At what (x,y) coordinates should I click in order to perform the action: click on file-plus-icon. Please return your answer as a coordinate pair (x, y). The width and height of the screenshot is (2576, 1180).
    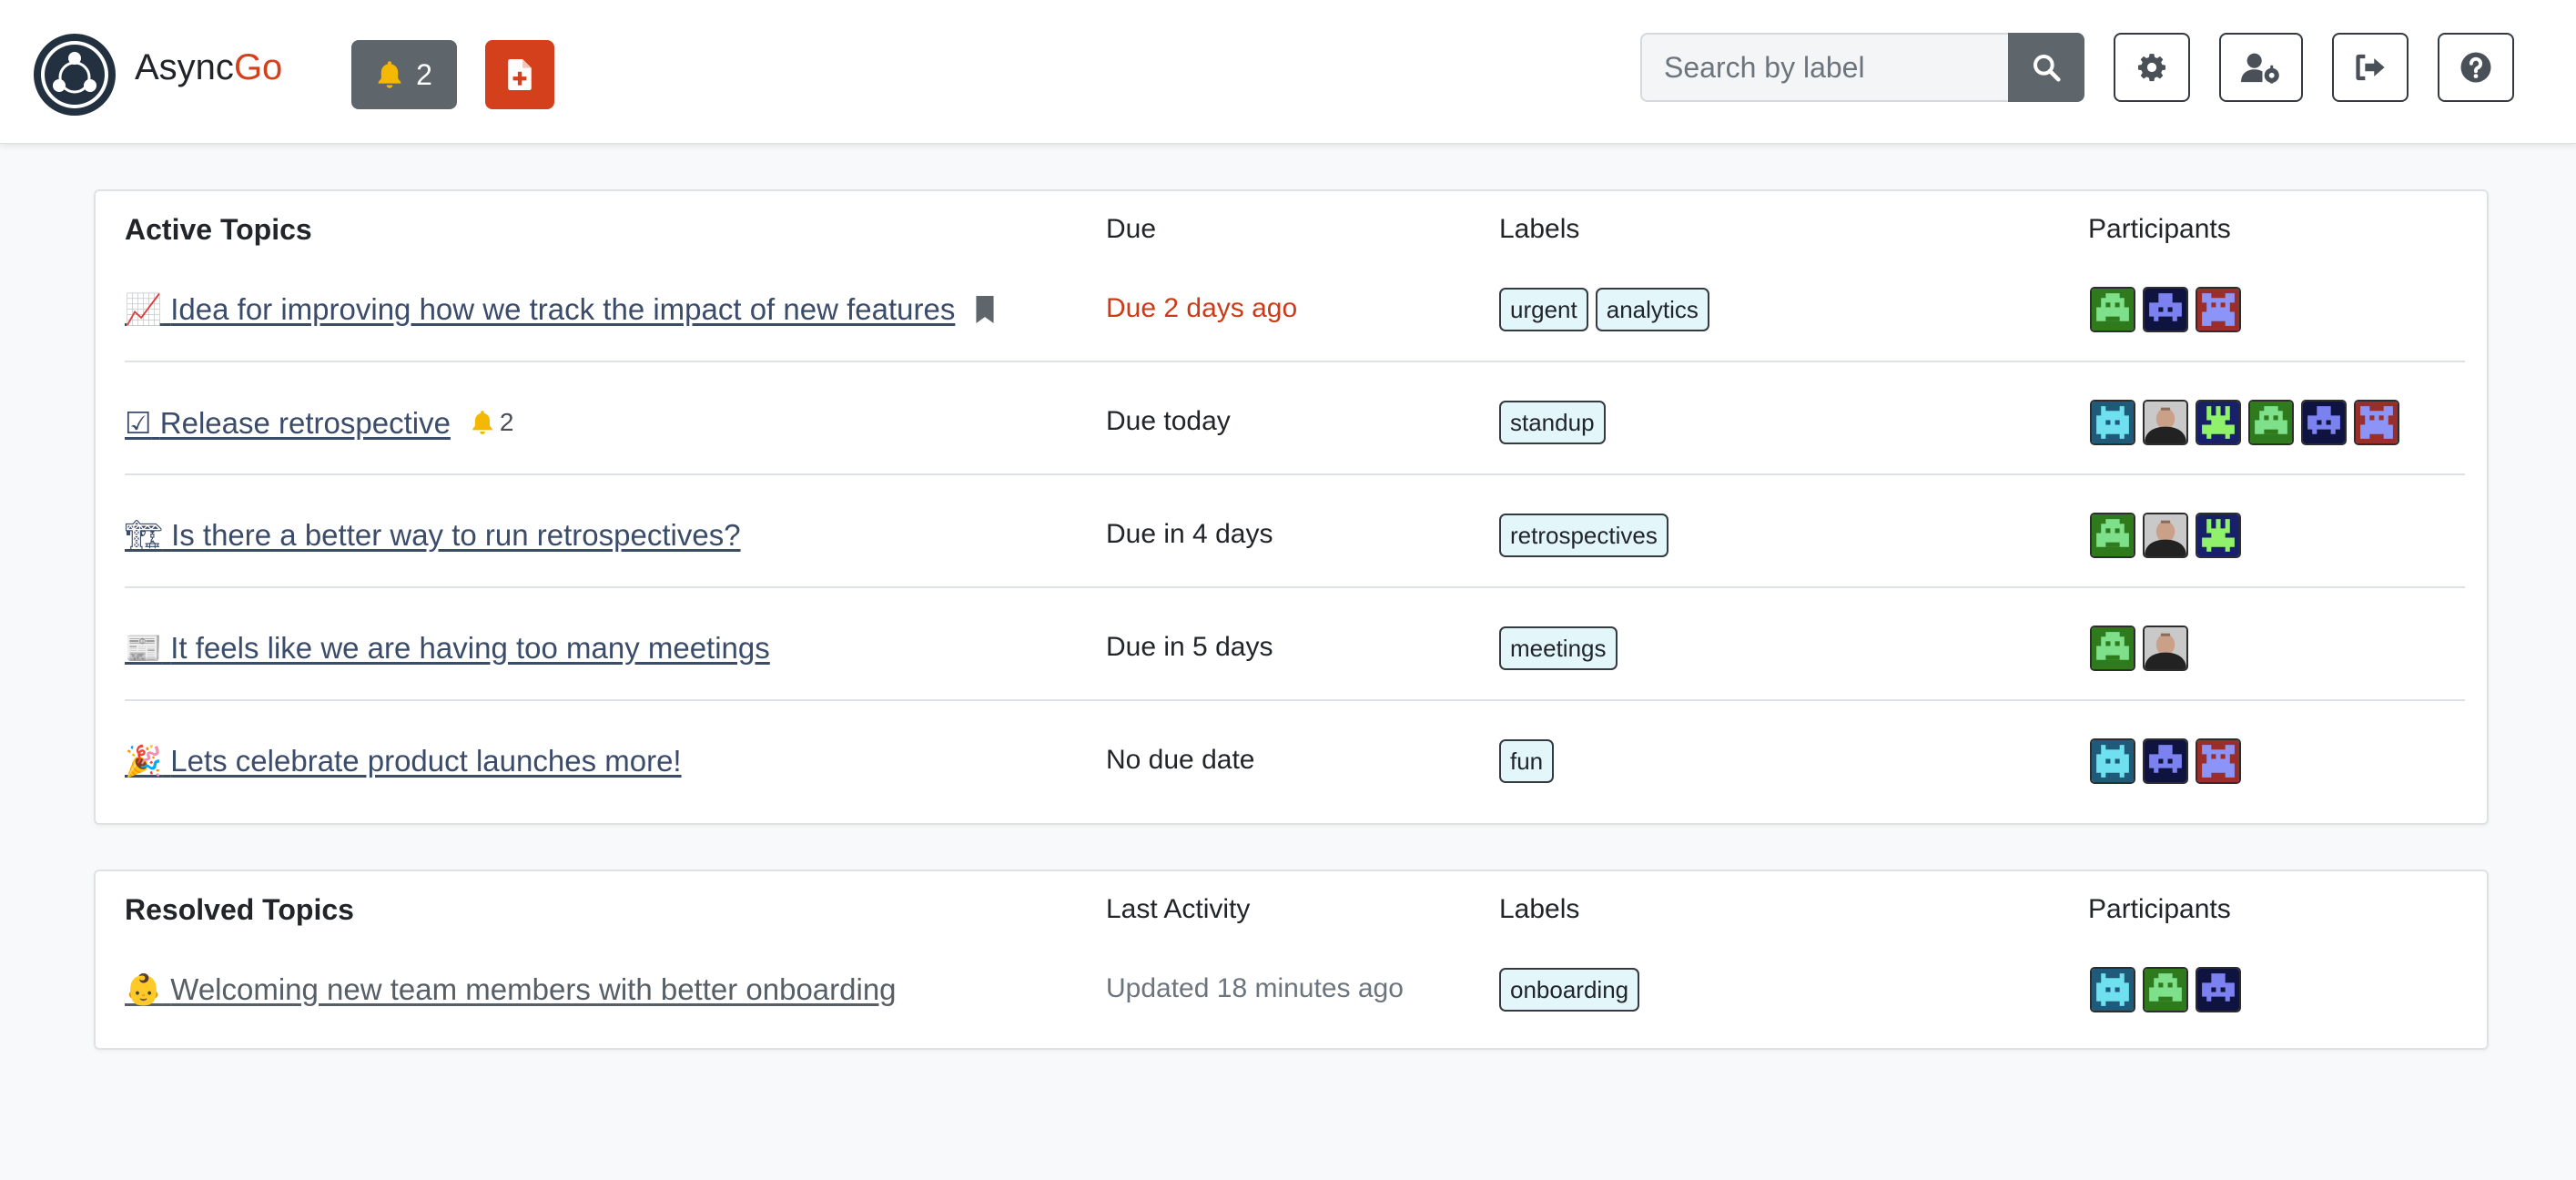
    Looking at the image, I should click on (520, 75).